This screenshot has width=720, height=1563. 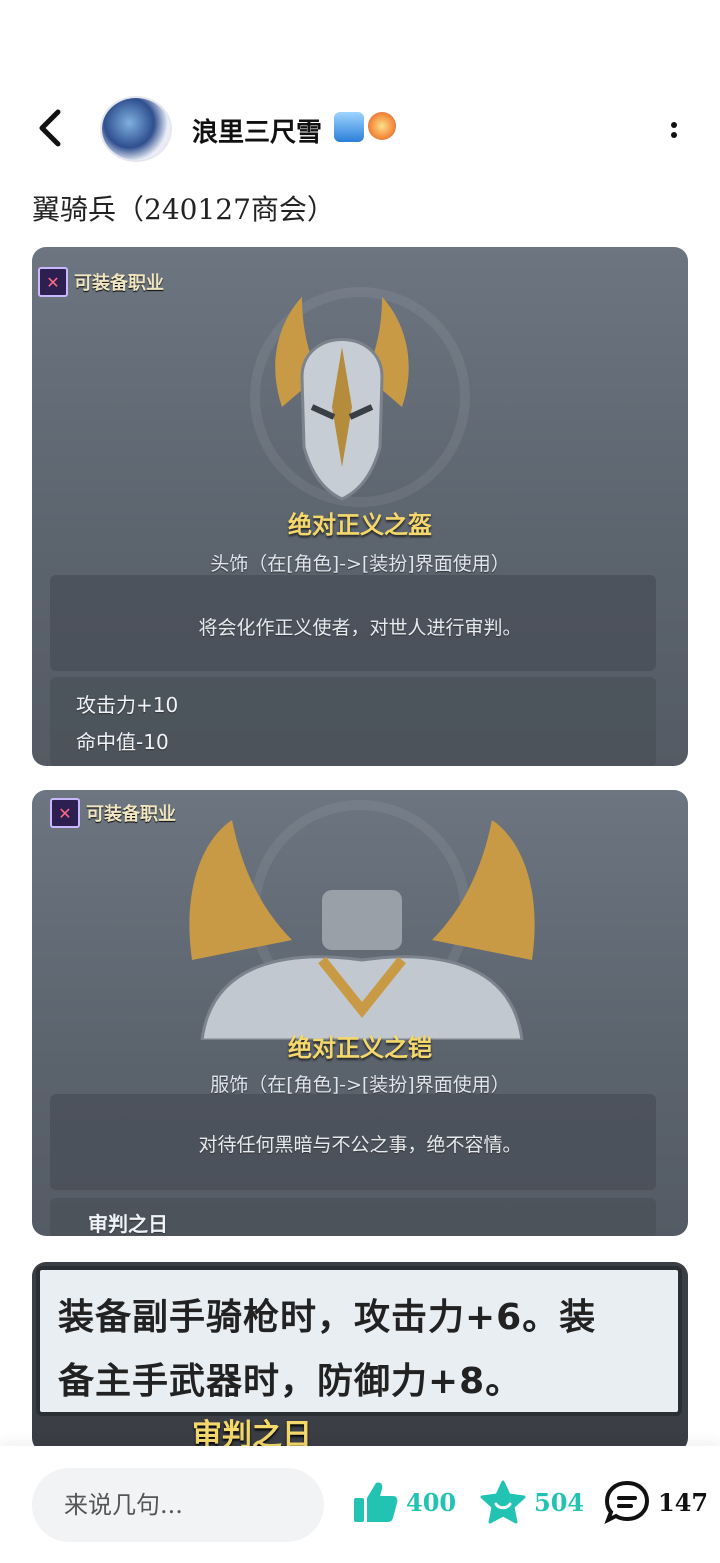 What do you see at coordinates (257, 130) in the screenshot?
I see `author-name: 浪里三尺雪` at bounding box center [257, 130].